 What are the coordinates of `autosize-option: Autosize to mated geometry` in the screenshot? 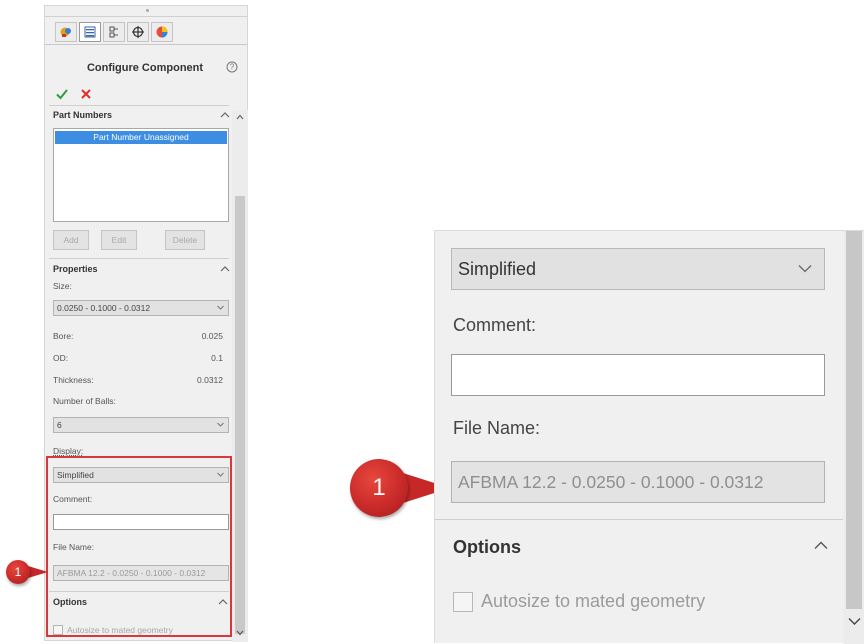 It's located at (579, 601).